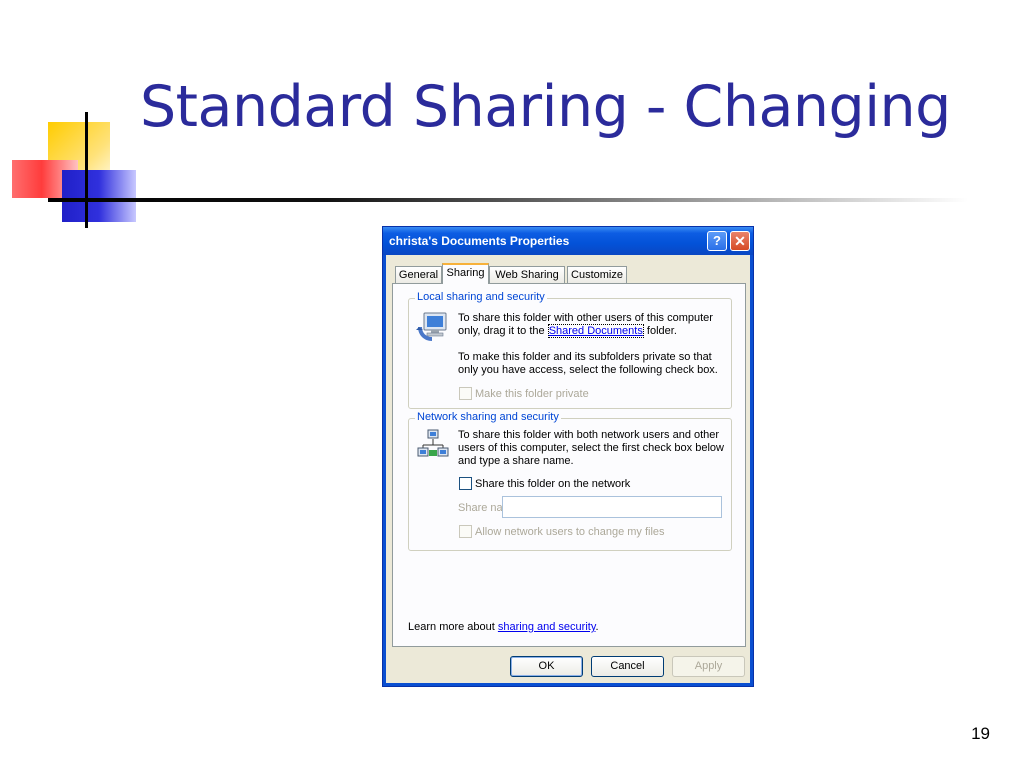 This screenshot has width=1024, height=768. What do you see at coordinates (660, 331) in the screenshot?
I see `local-description-line2-end: folder.` at bounding box center [660, 331].